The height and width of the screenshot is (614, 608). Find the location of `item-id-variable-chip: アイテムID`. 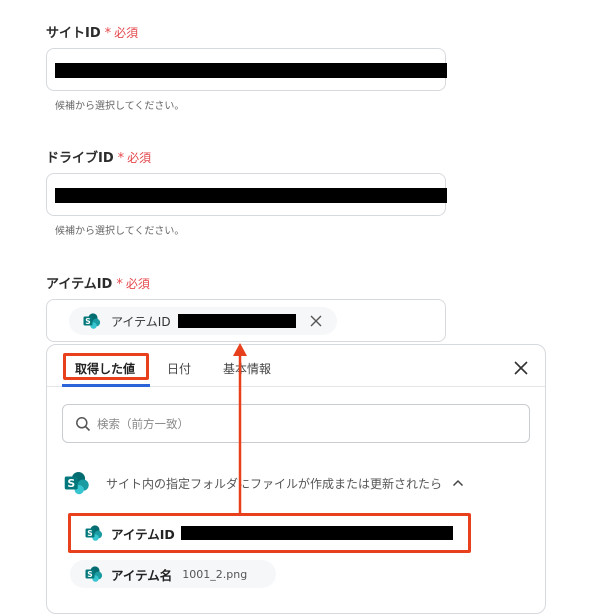

item-id-variable-chip: アイテムID is located at coordinates (203, 321).